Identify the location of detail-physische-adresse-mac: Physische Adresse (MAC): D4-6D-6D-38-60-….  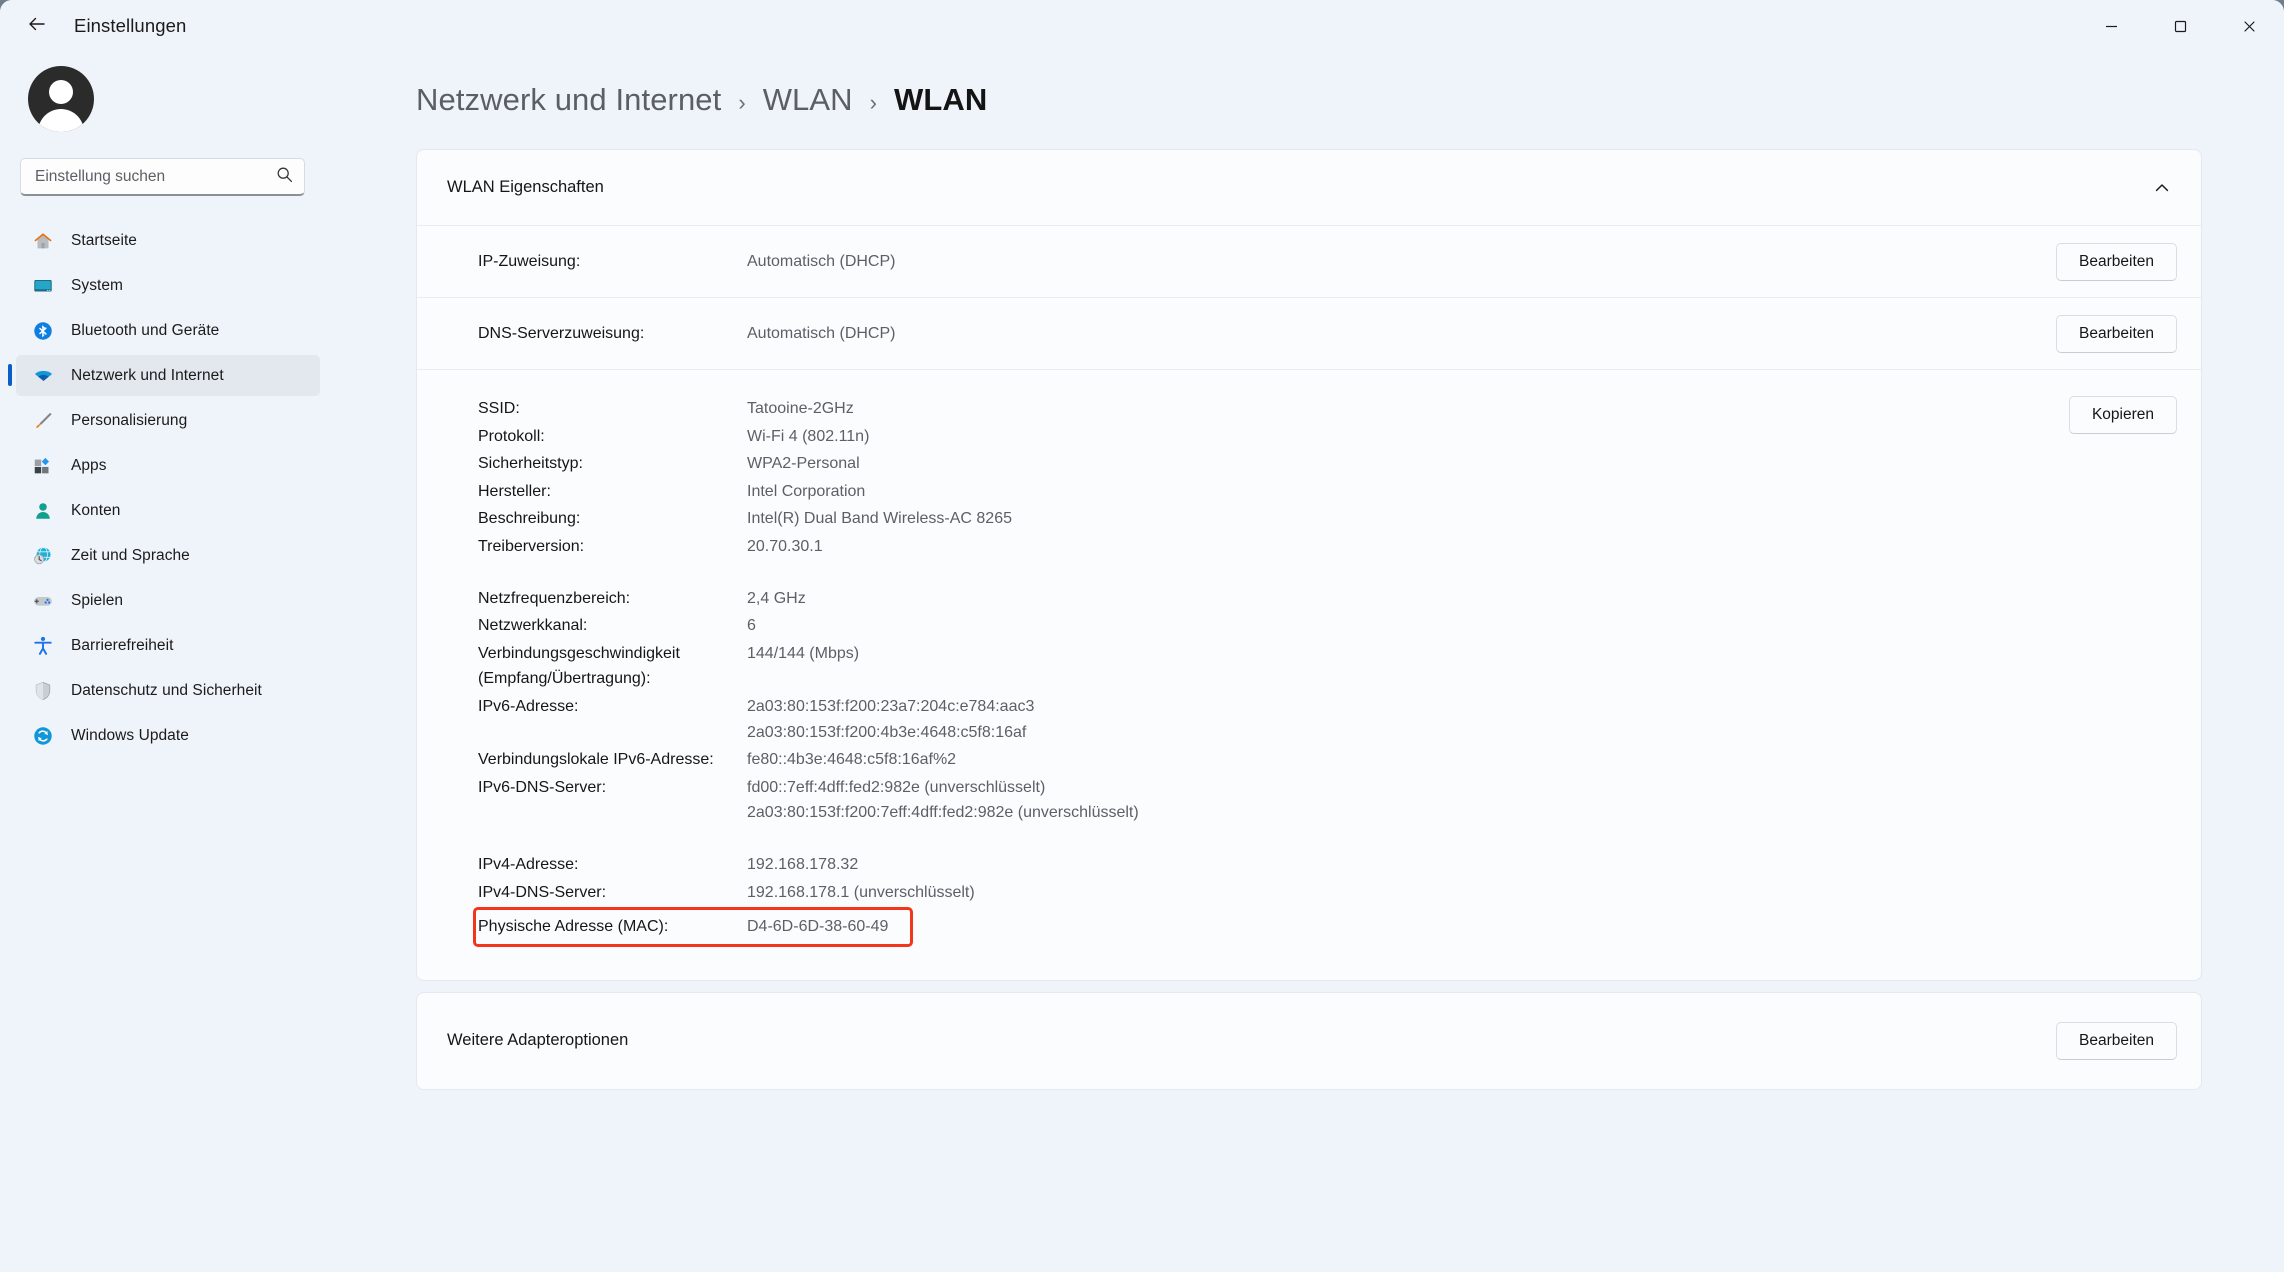
(693, 927).